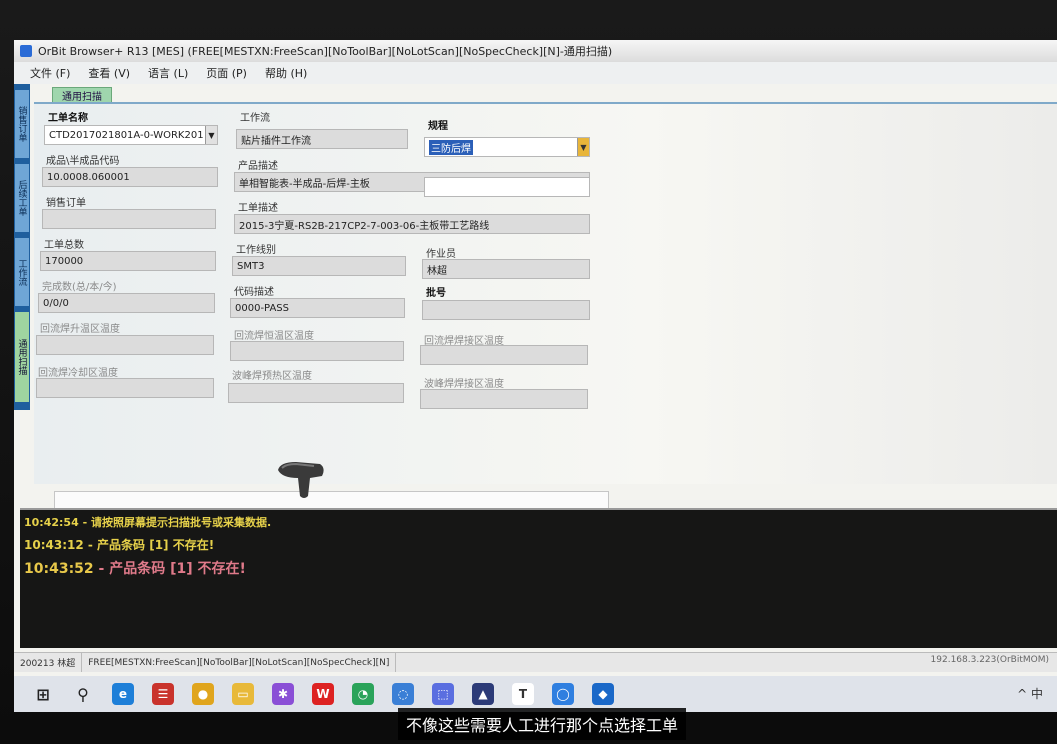  Describe the element at coordinates (535, 73) in the screenshot. I see `menu-bar: 文件 (F) 查看 (V) 语言 (L) 页面 (P) 帮助 (H)` at that location.